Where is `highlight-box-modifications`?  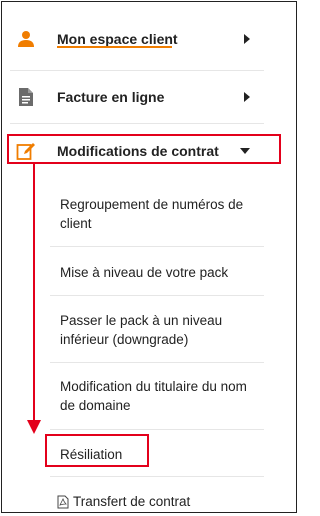 highlight-box-modifications is located at coordinates (144, 149).